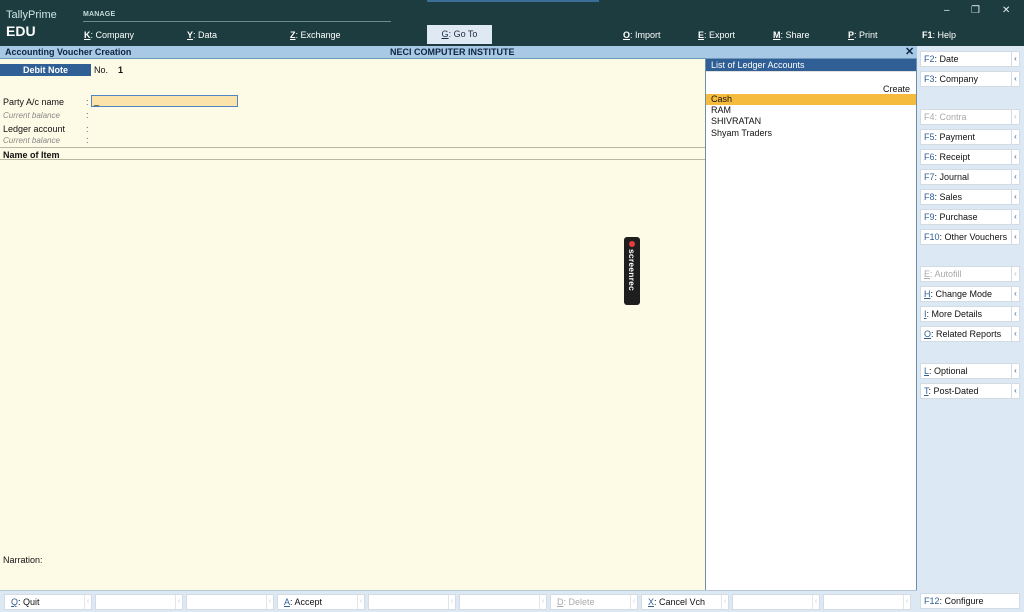 The height and width of the screenshot is (612, 1024). I want to click on menu-section-label: MANAGE, so click(99, 14).